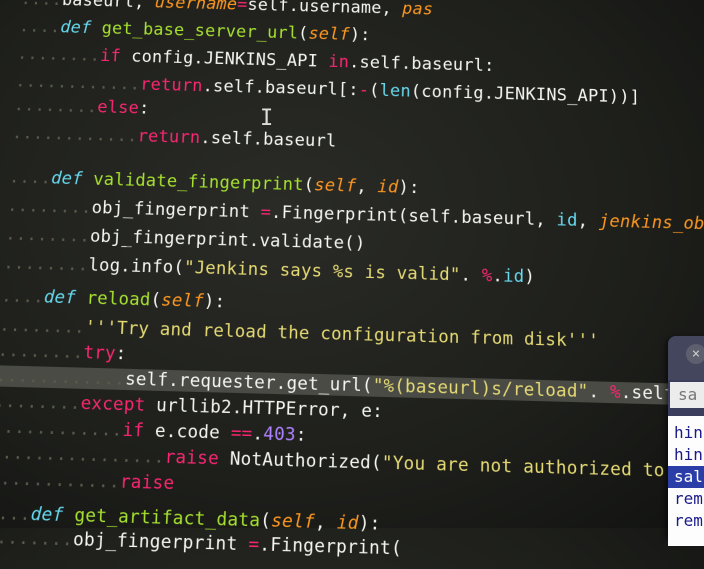 This screenshot has height=569, width=704. Describe the element at coordinates (200, 31) in the screenshot. I see `code-token: get_base_server_url` at that location.